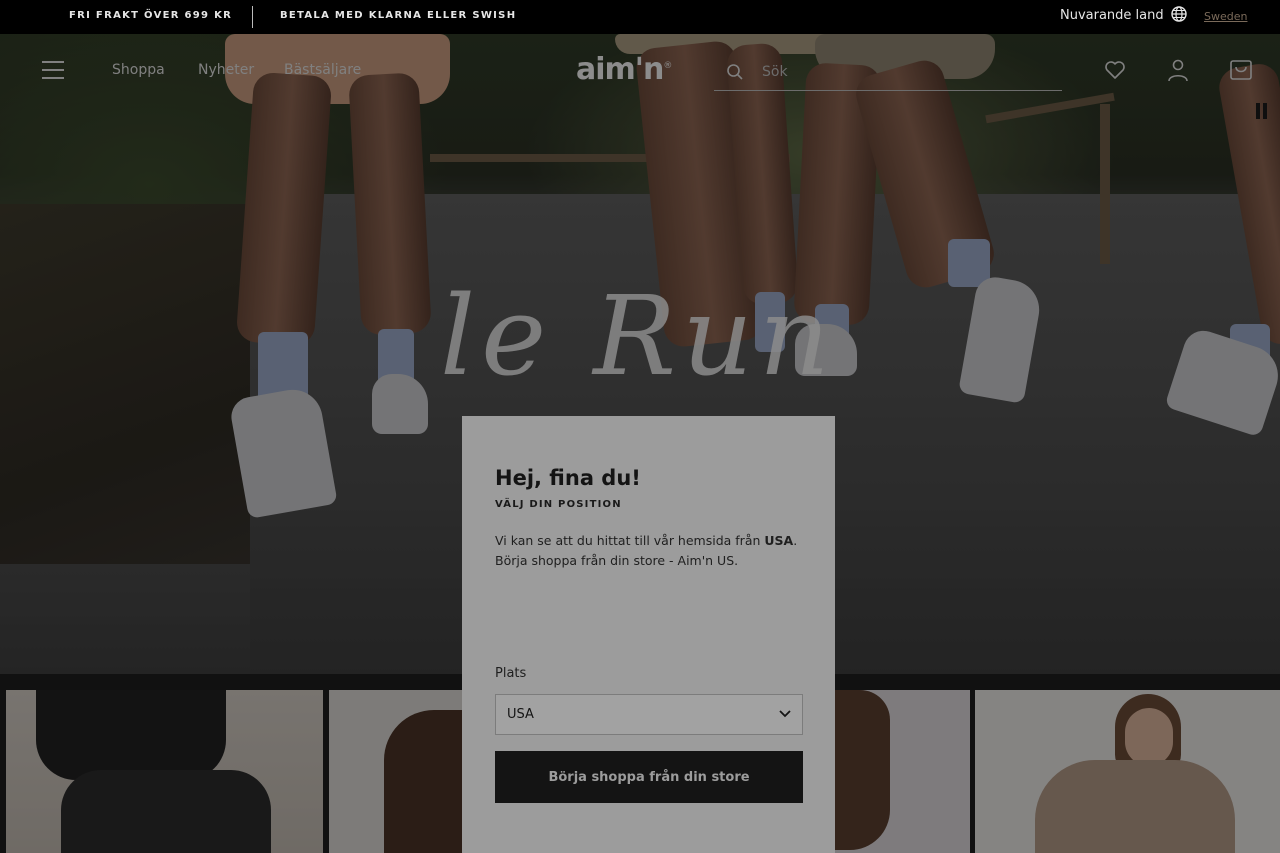 The height and width of the screenshot is (853, 1280). I want to click on chevron-down-icon, so click(785, 714).